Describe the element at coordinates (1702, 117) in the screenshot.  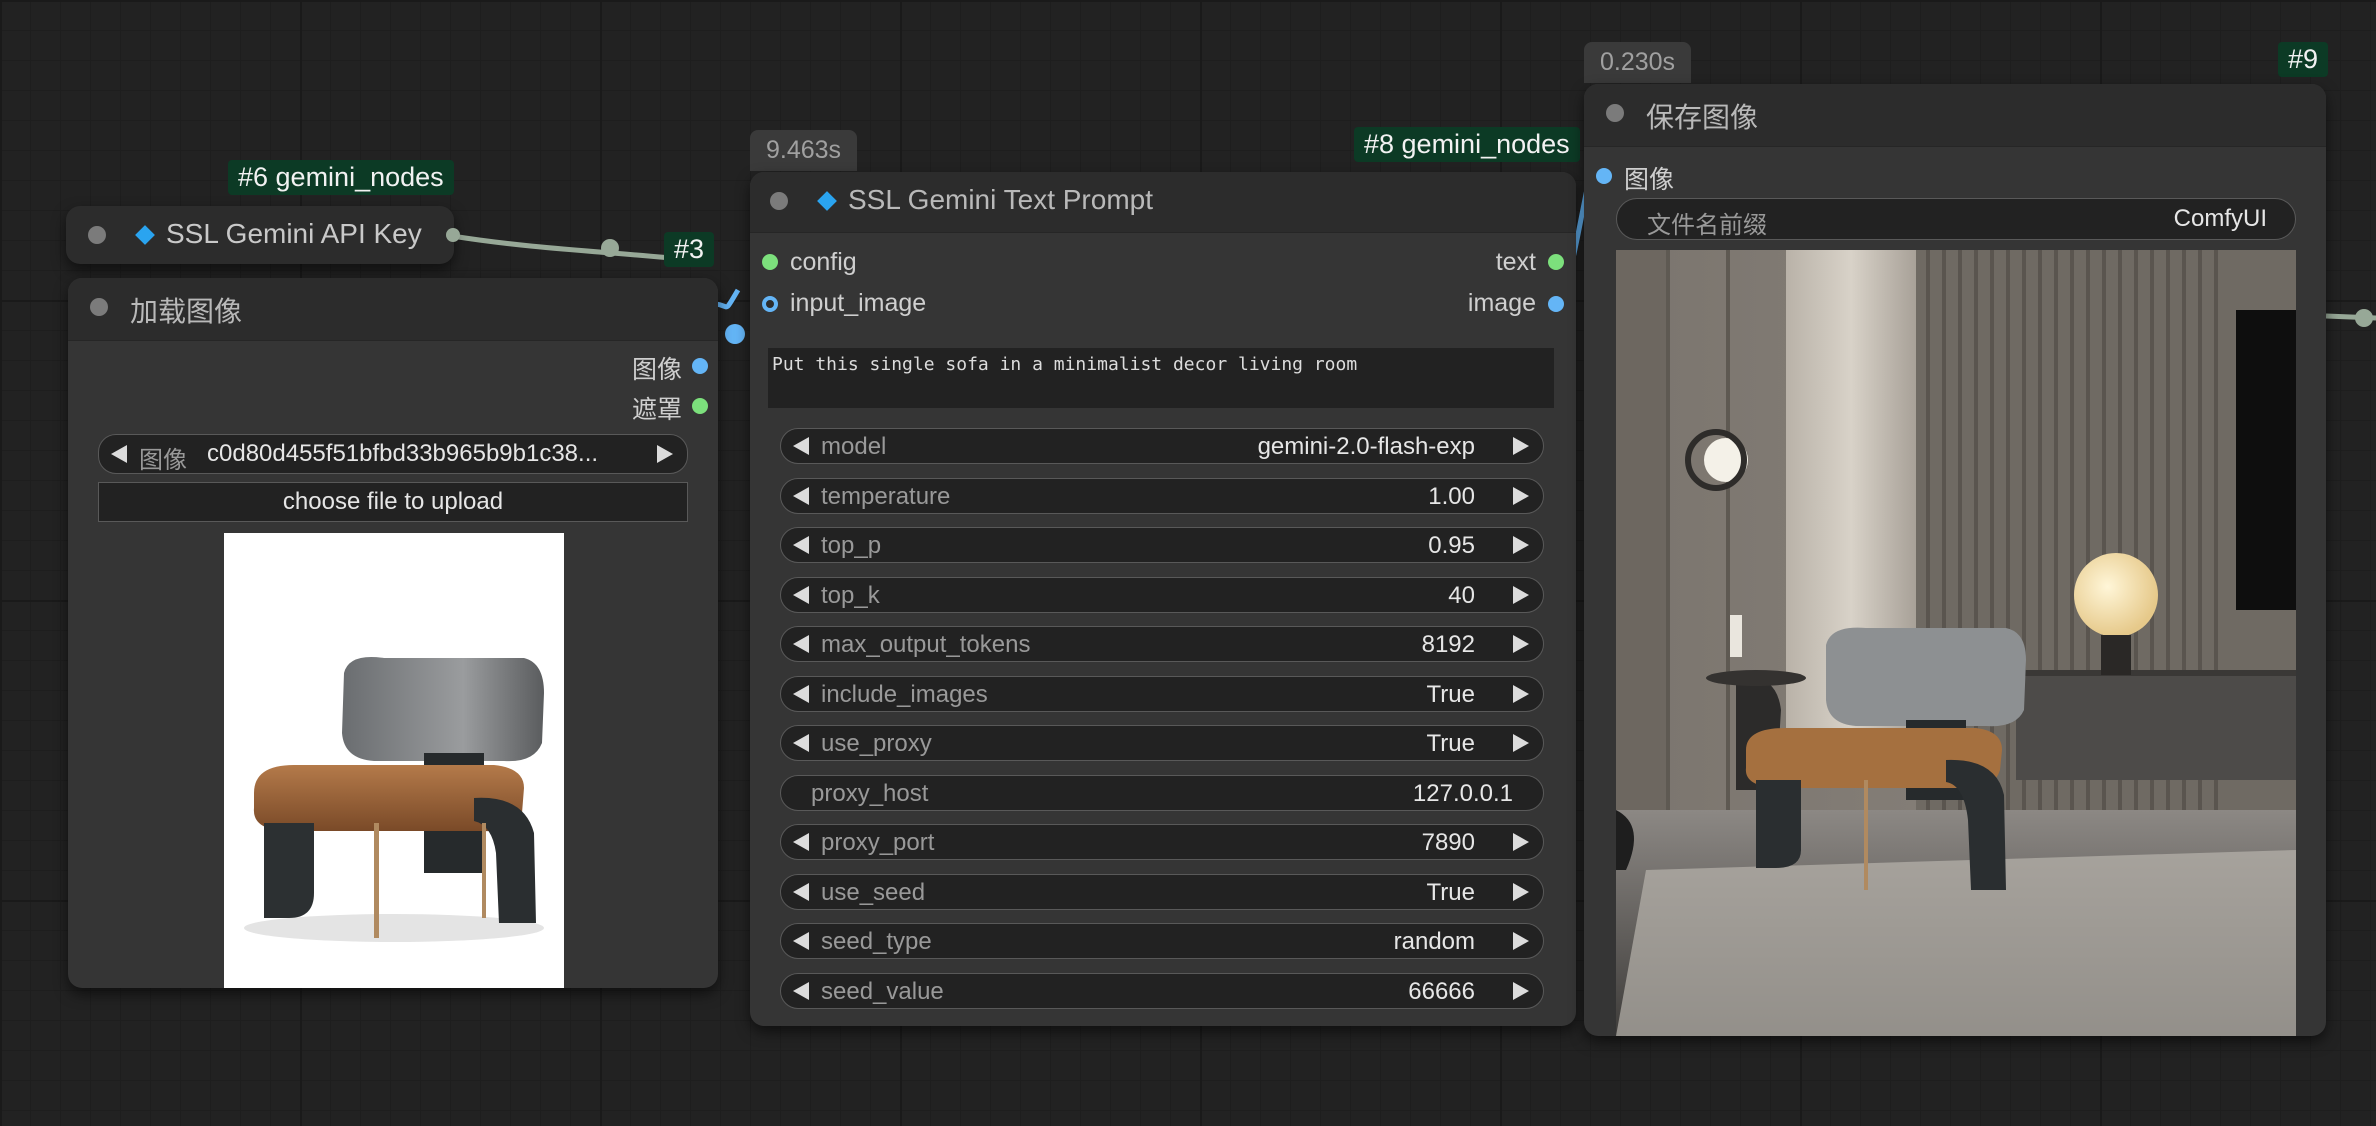
I see `node-title: 保存图像` at that location.